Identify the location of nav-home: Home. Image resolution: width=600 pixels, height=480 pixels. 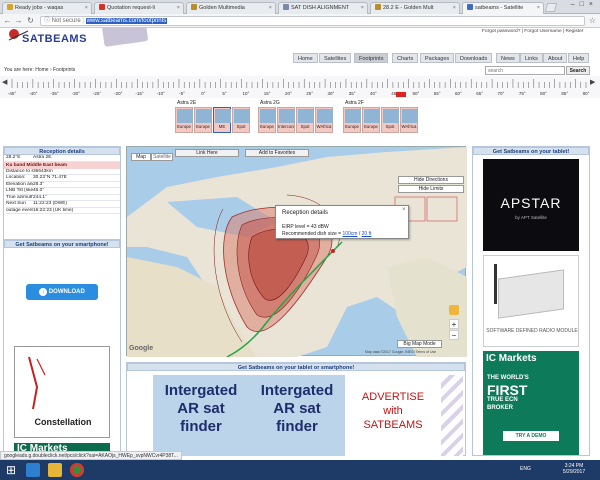
(305, 58).